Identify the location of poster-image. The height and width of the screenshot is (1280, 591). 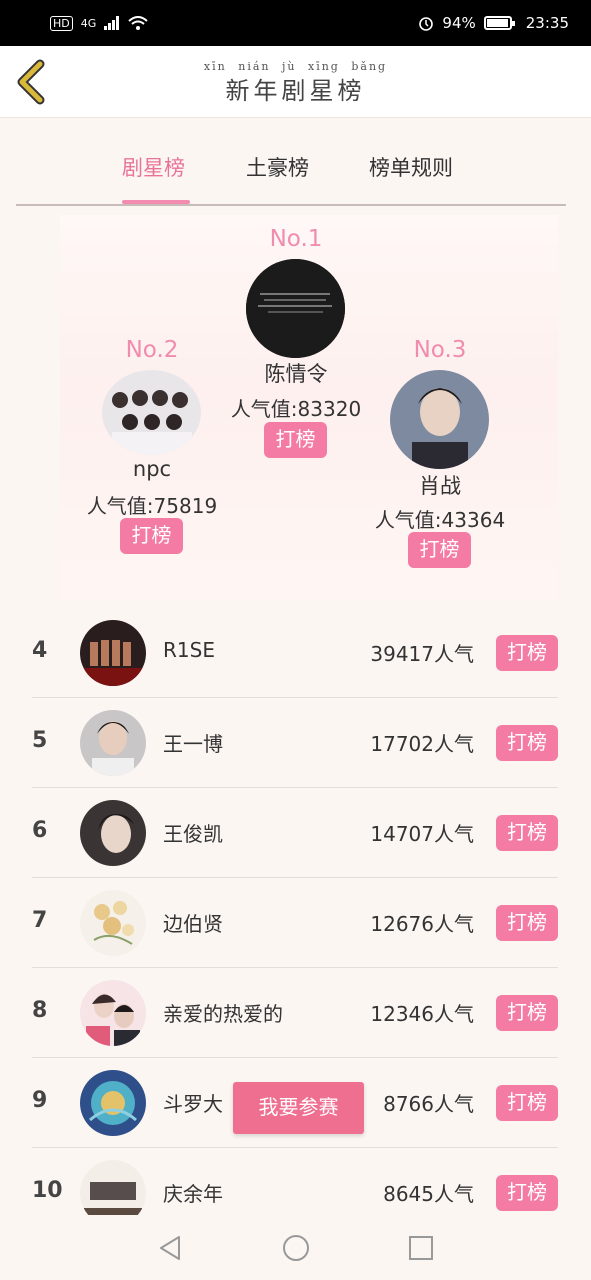
(295, 308).